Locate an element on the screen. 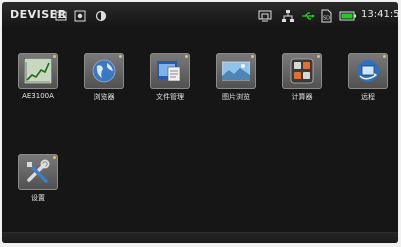 The image size is (401, 247). analyzer-icon is located at coordinates (38, 71).